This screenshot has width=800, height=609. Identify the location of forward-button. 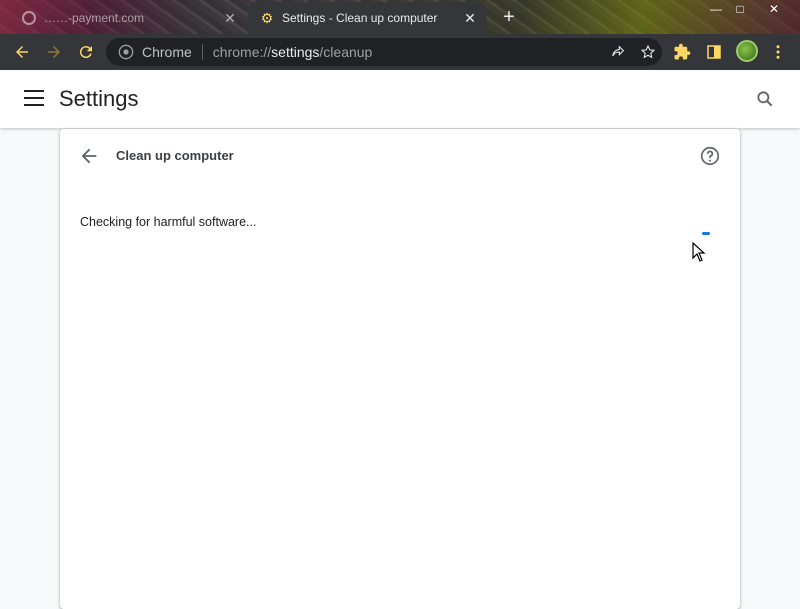
(54, 52).